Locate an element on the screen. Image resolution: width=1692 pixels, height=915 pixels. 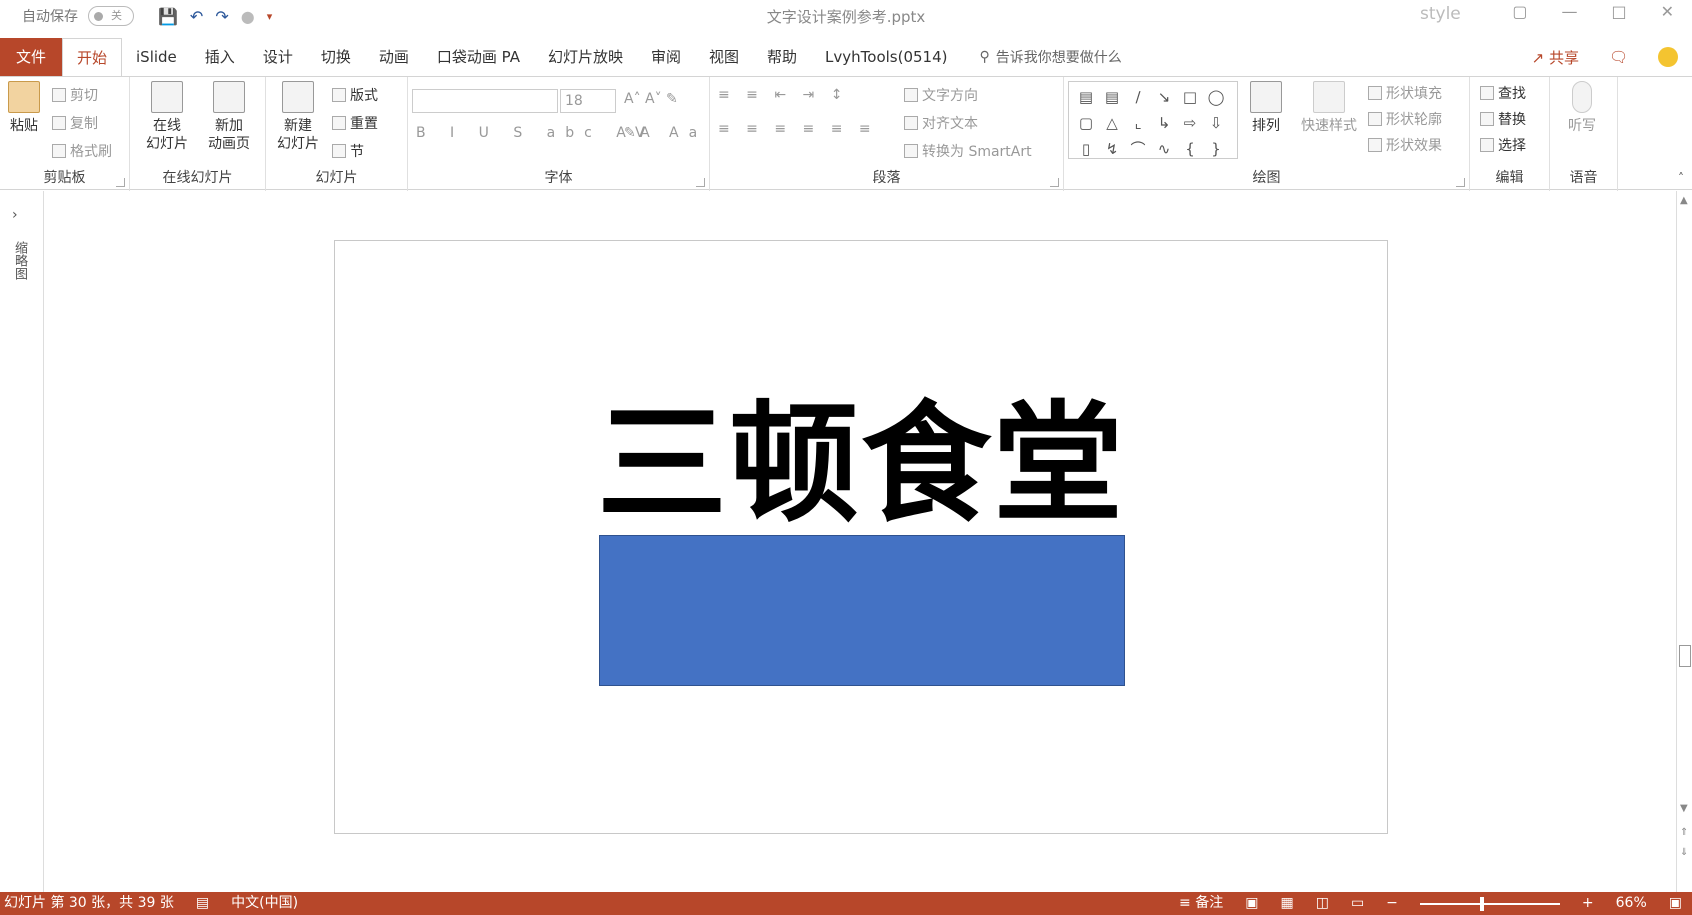
elbow-connector-shape-icon: ⌞ is located at coordinates (1138, 123).